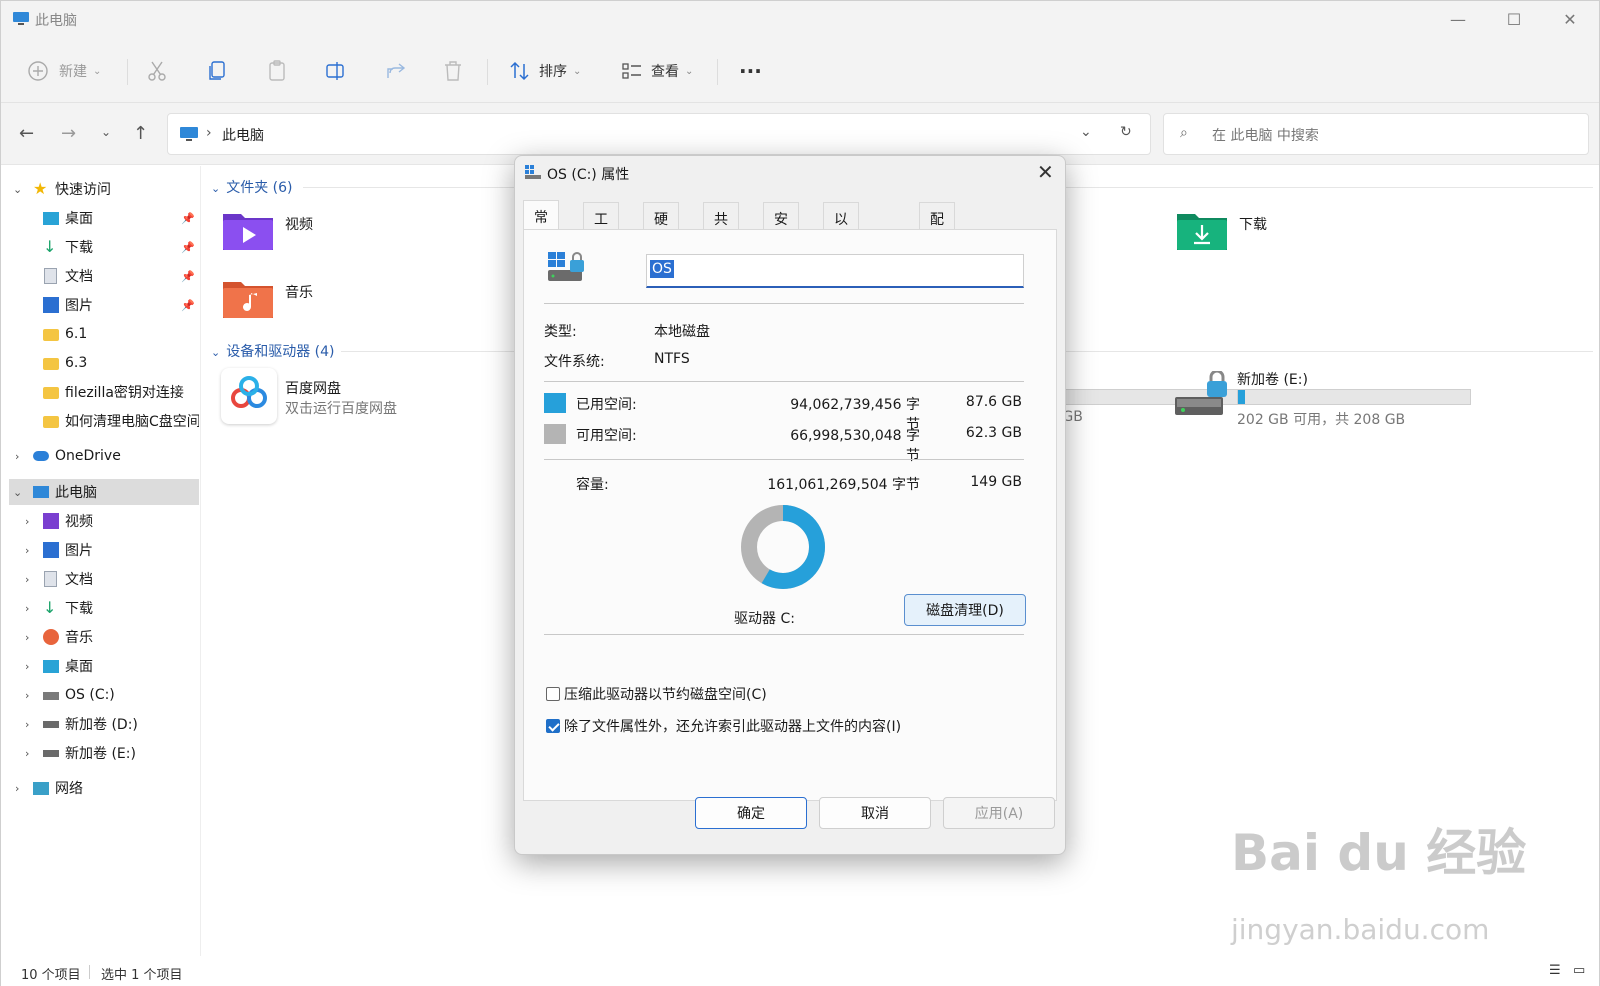 This screenshot has width=1600, height=986. What do you see at coordinates (41, 788) in the screenshot?
I see `network-icon` at bounding box center [41, 788].